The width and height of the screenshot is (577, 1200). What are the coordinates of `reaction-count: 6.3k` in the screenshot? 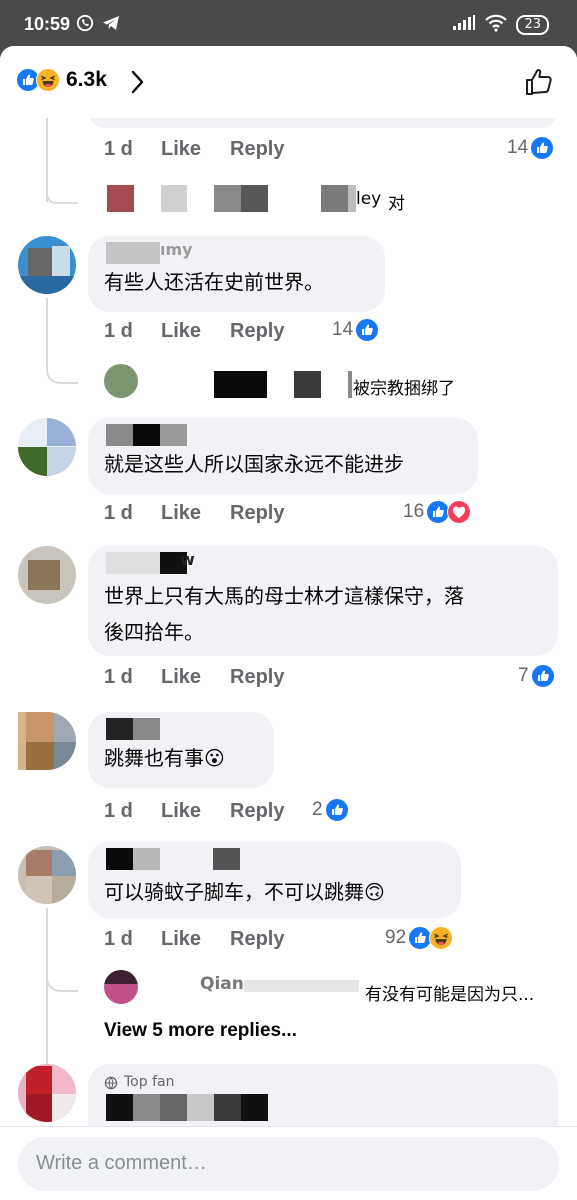 It's located at (86, 79).